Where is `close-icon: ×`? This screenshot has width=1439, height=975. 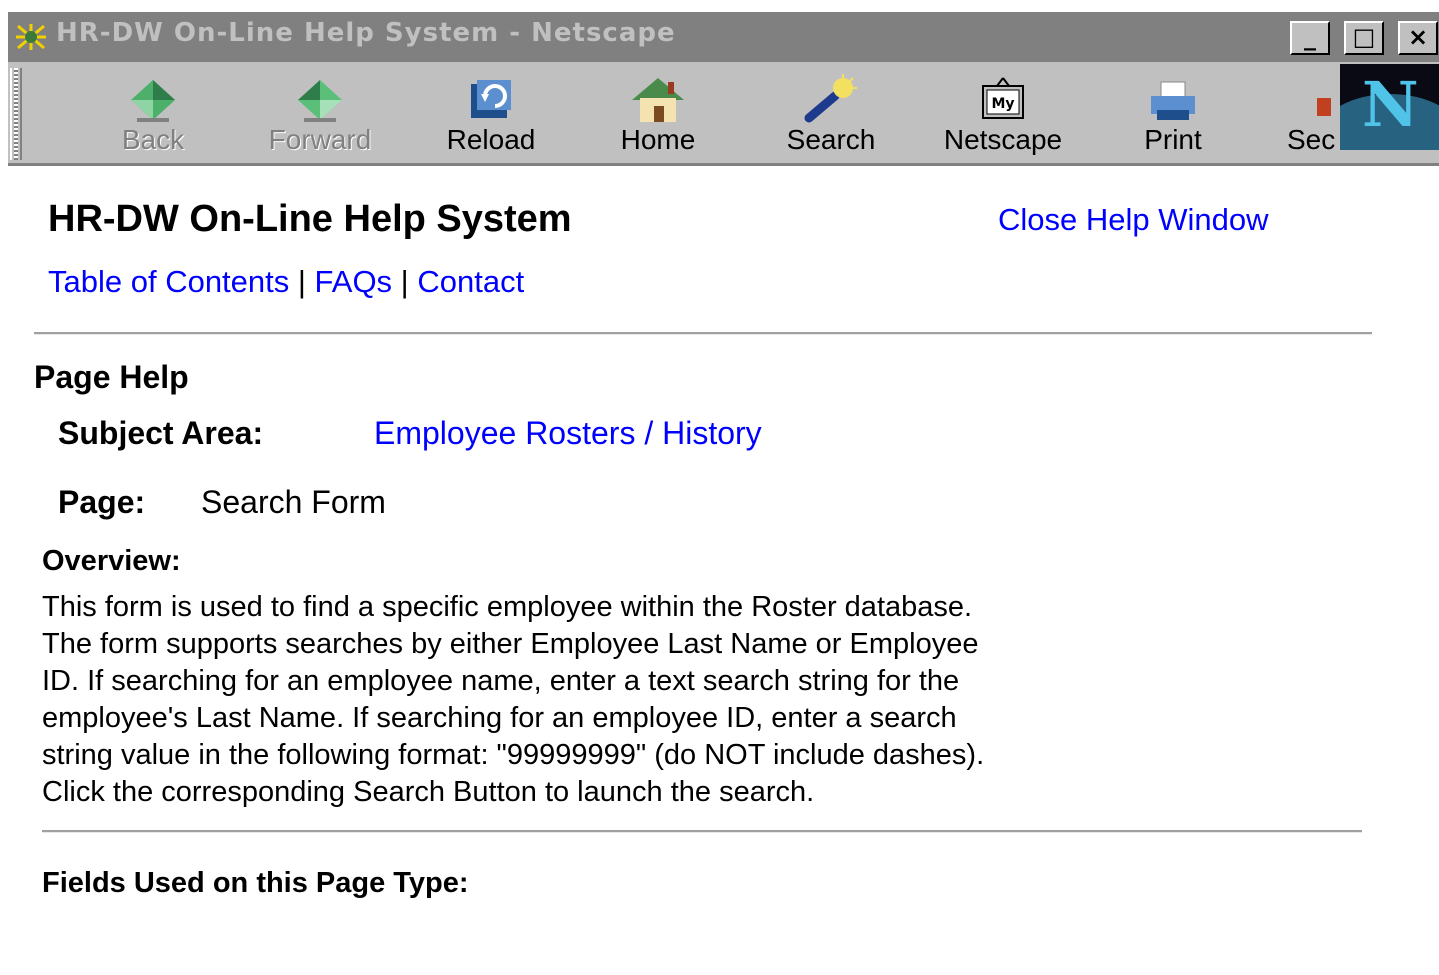
close-icon: × is located at coordinates (1418, 37).